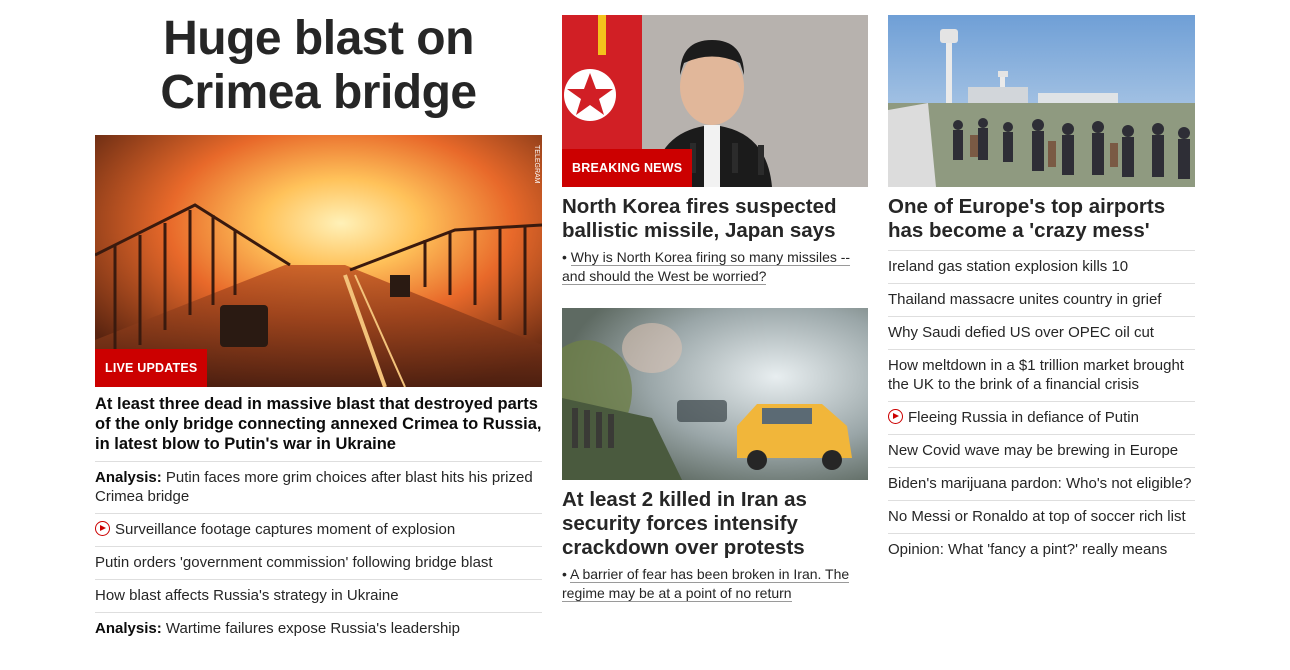 The width and height of the screenshot is (1290, 670). What do you see at coordinates (715, 101) in the screenshot?
I see `north-korea-image: BREAKING NEWS` at bounding box center [715, 101].